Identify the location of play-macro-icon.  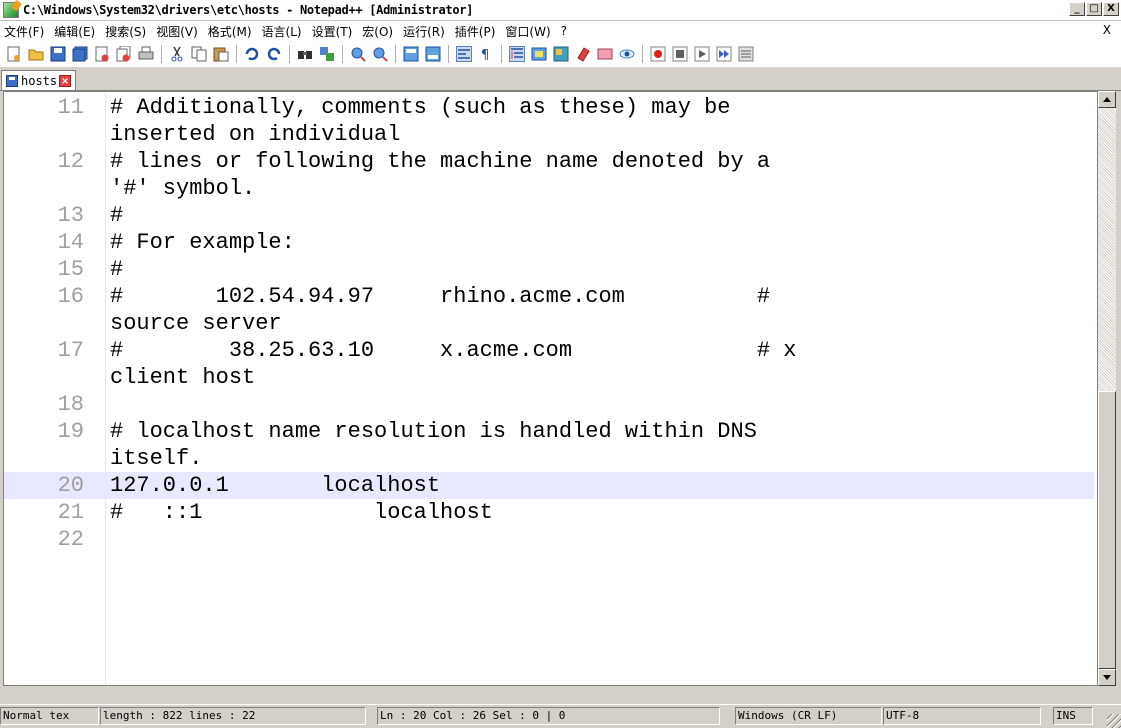
(702, 54).